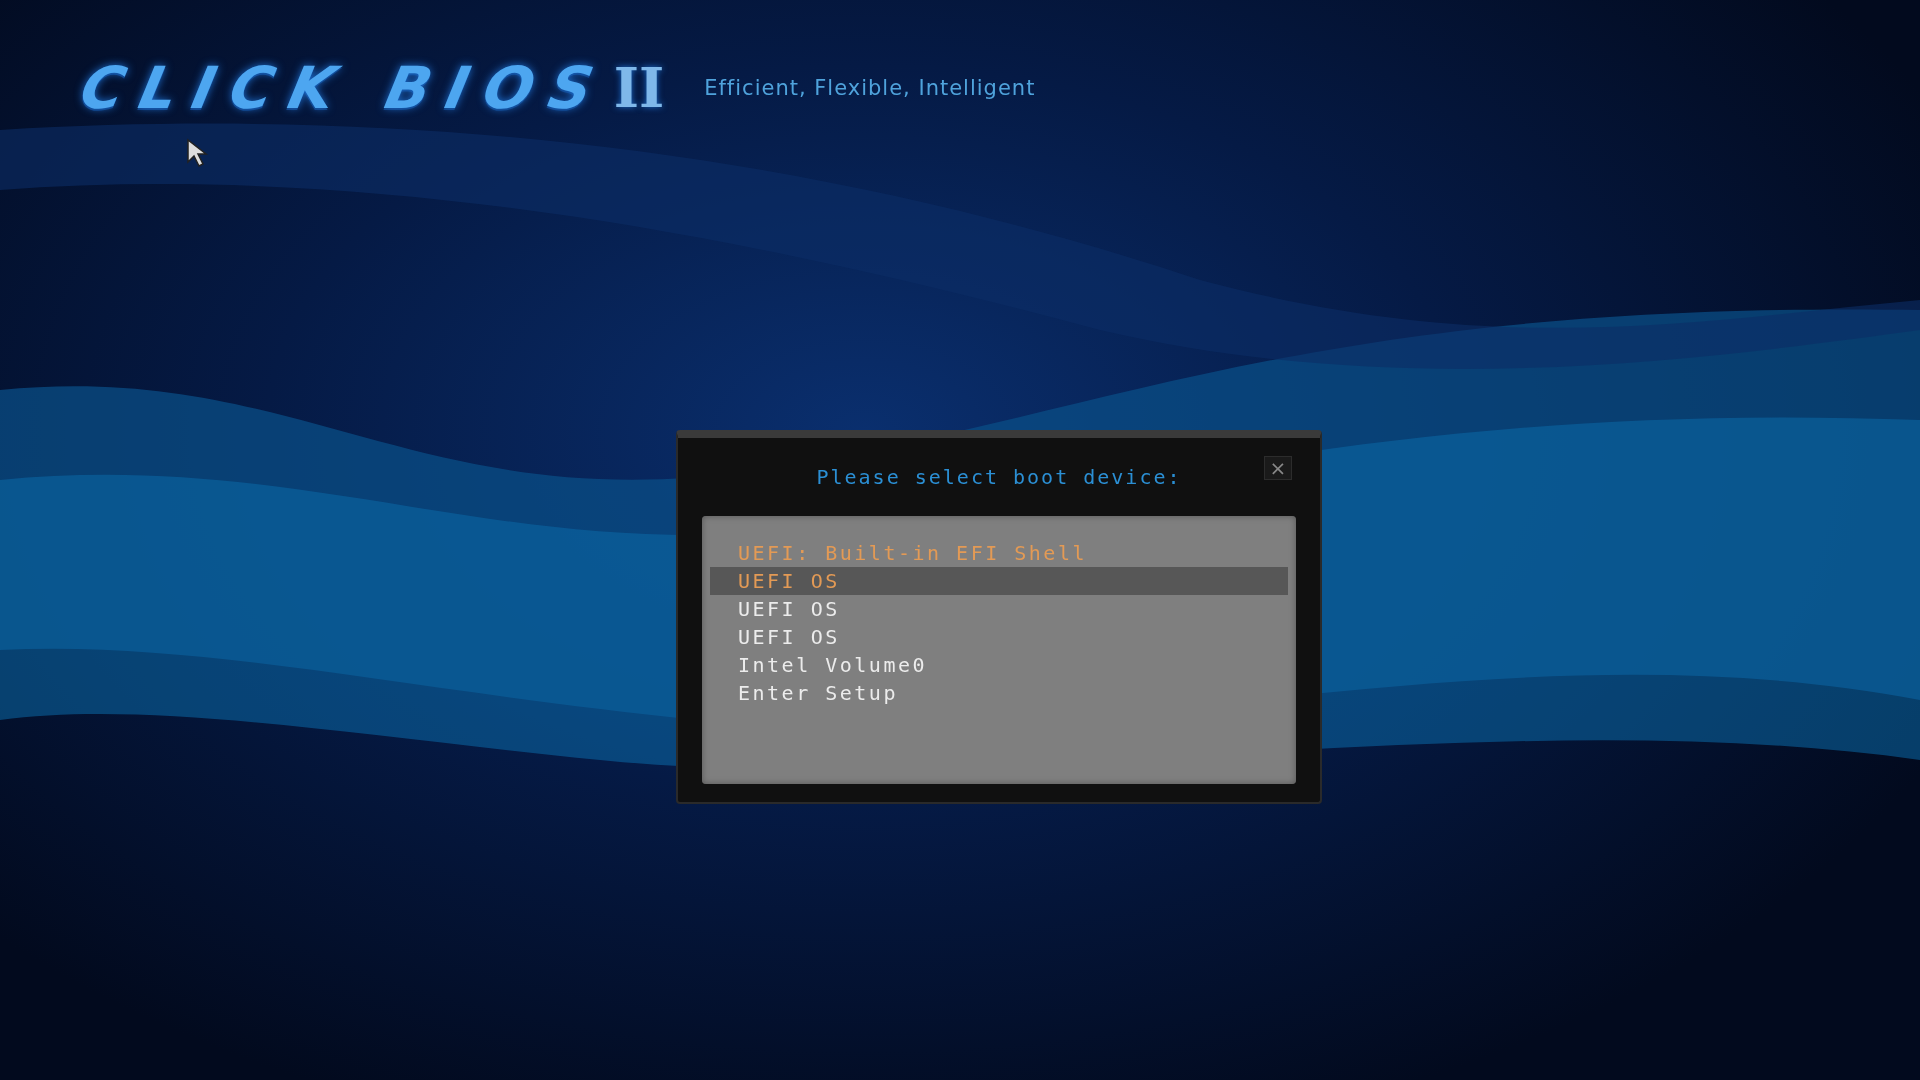  What do you see at coordinates (999, 693) in the screenshot?
I see `boot-device-item: Enter Setup` at bounding box center [999, 693].